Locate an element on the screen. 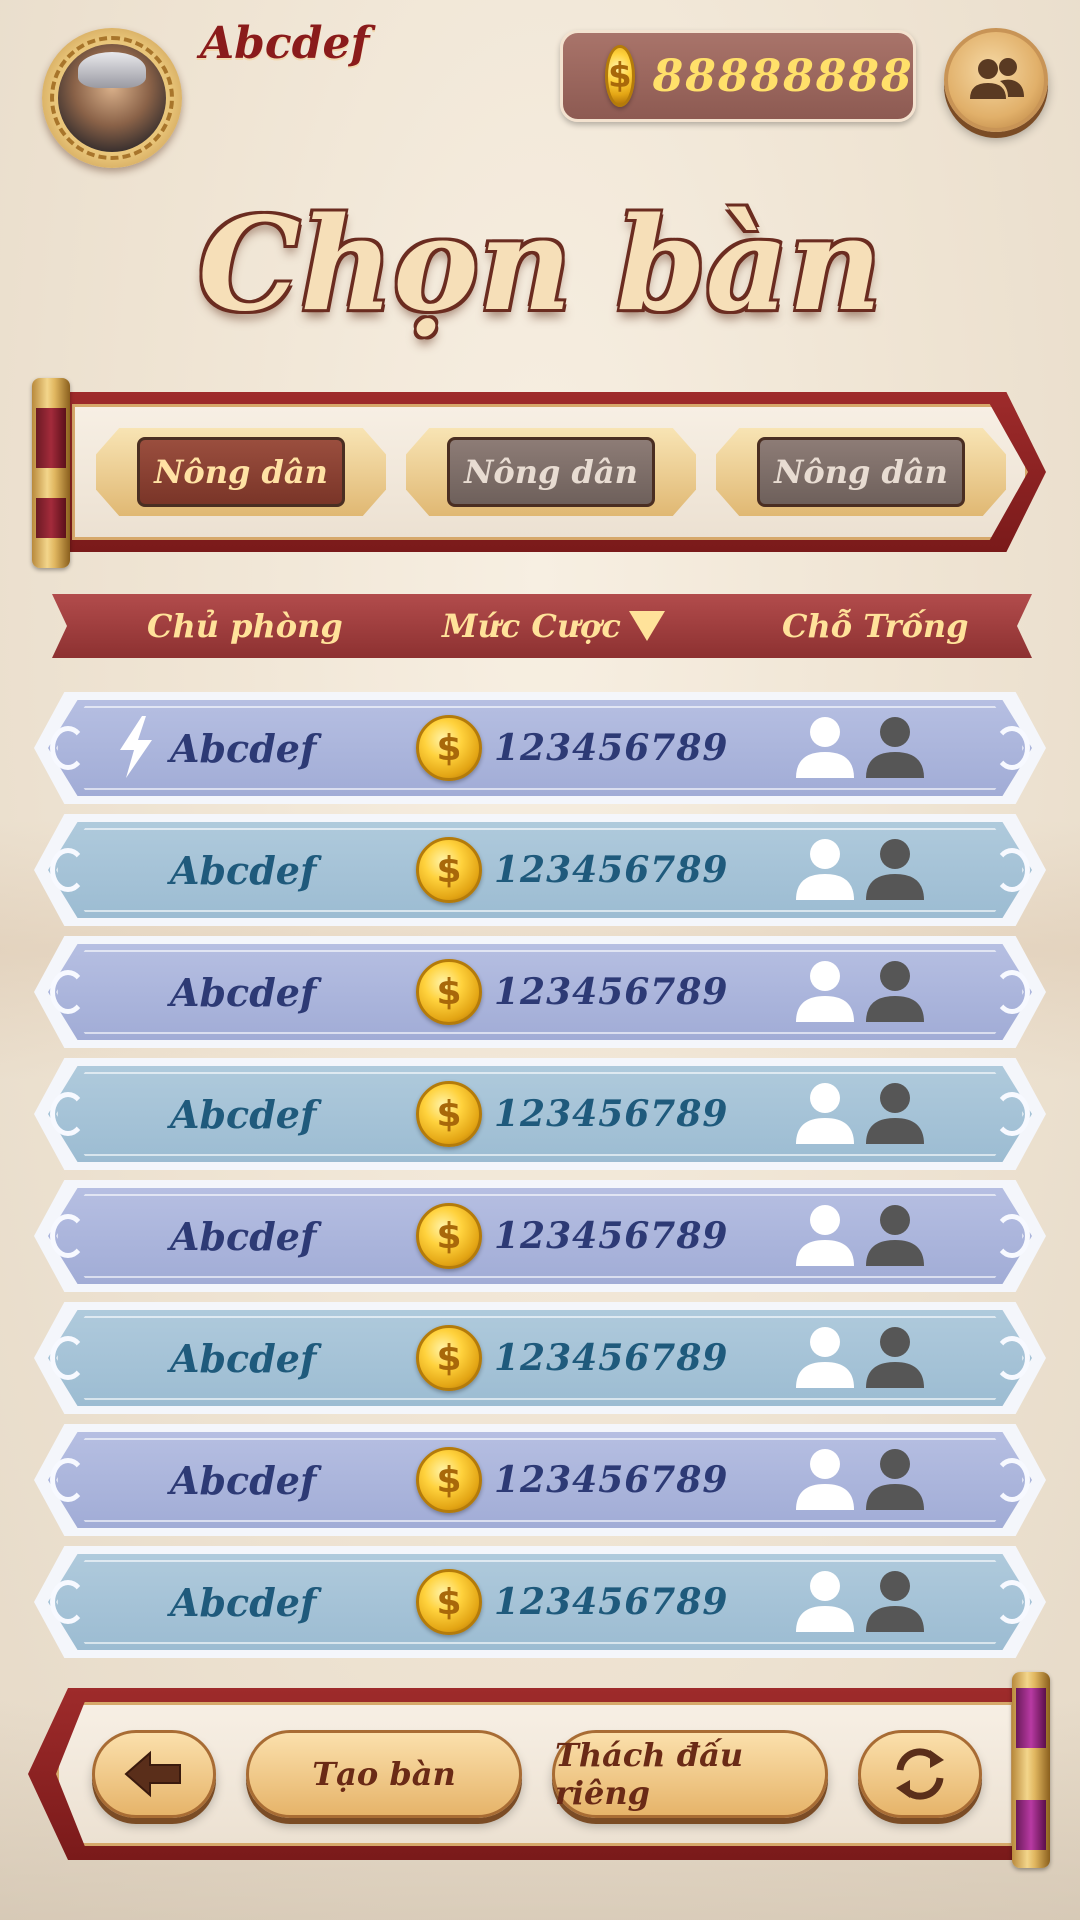  create-table-button: Tạo bàn is located at coordinates (384, 1774).